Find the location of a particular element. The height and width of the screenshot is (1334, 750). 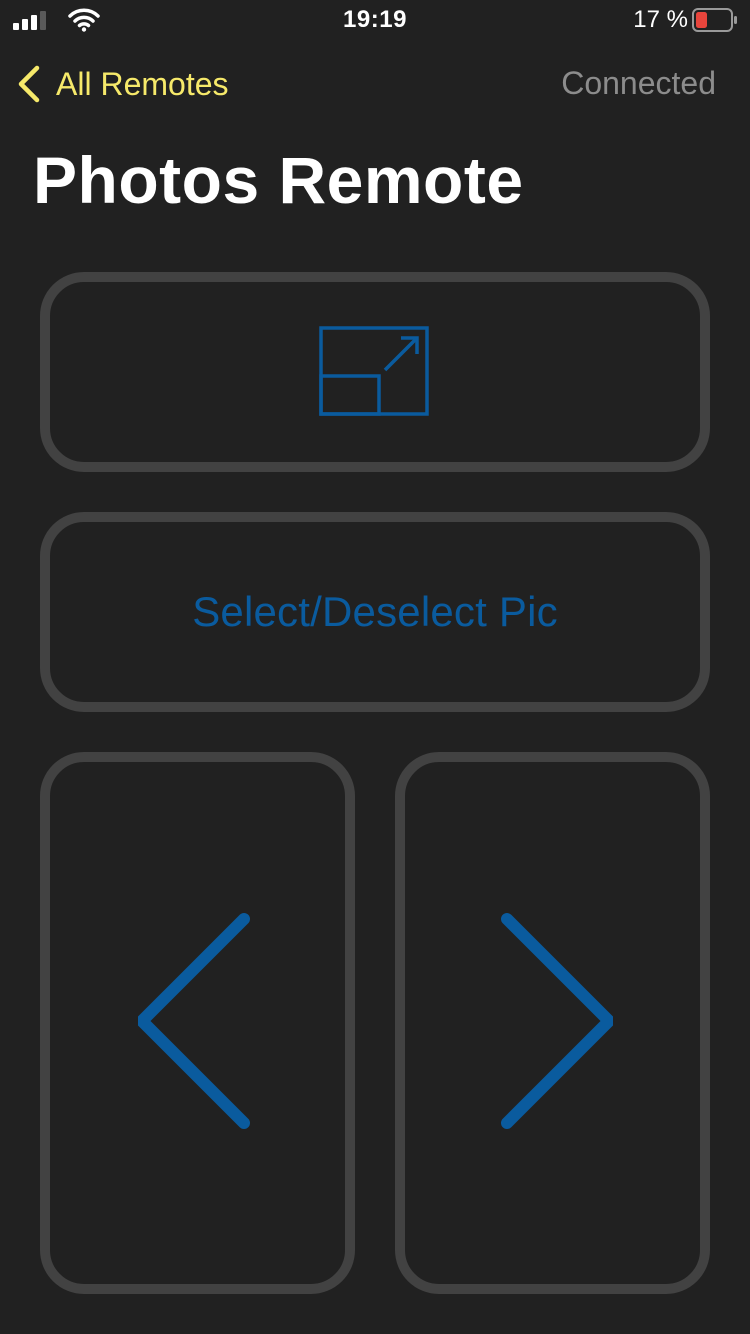

page-title: Photos Remote is located at coordinates (278, 180).